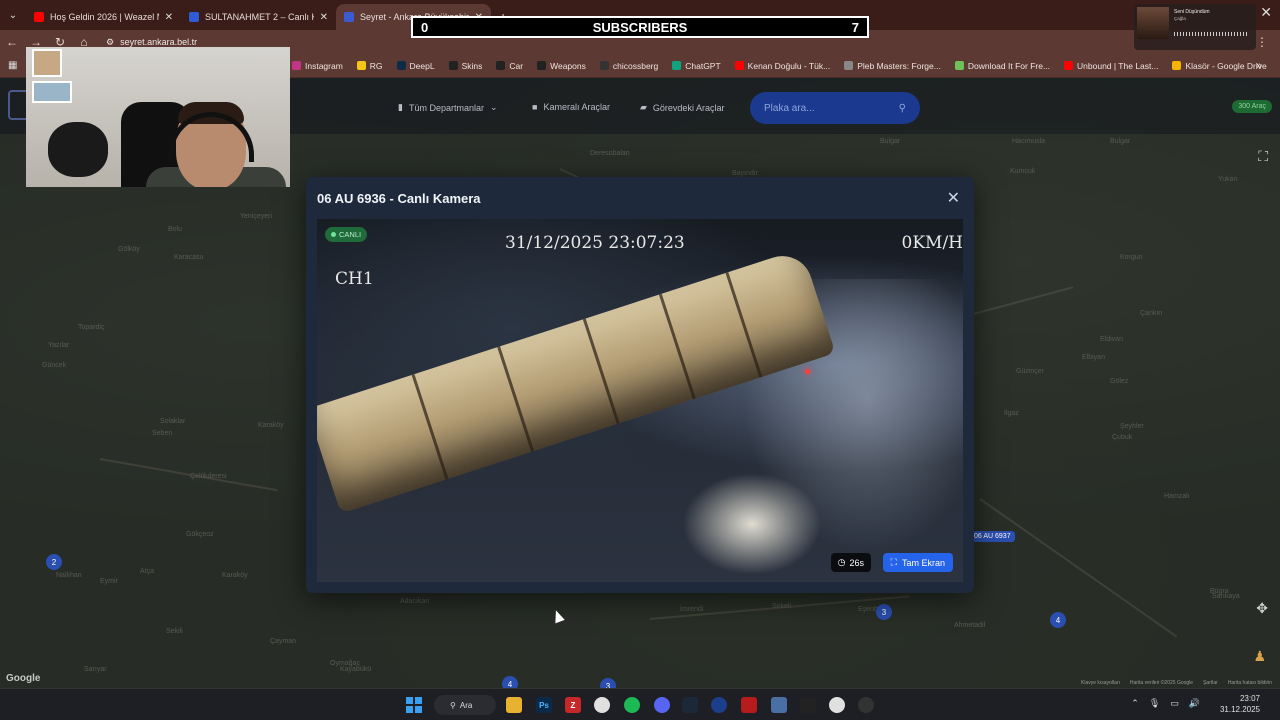 The height and width of the screenshot is (720, 1280). What do you see at coordinates (1240, 704) in the screenshot?
I see `clock: 23:07 31.12.2025` at bounding box center [1240, 704].